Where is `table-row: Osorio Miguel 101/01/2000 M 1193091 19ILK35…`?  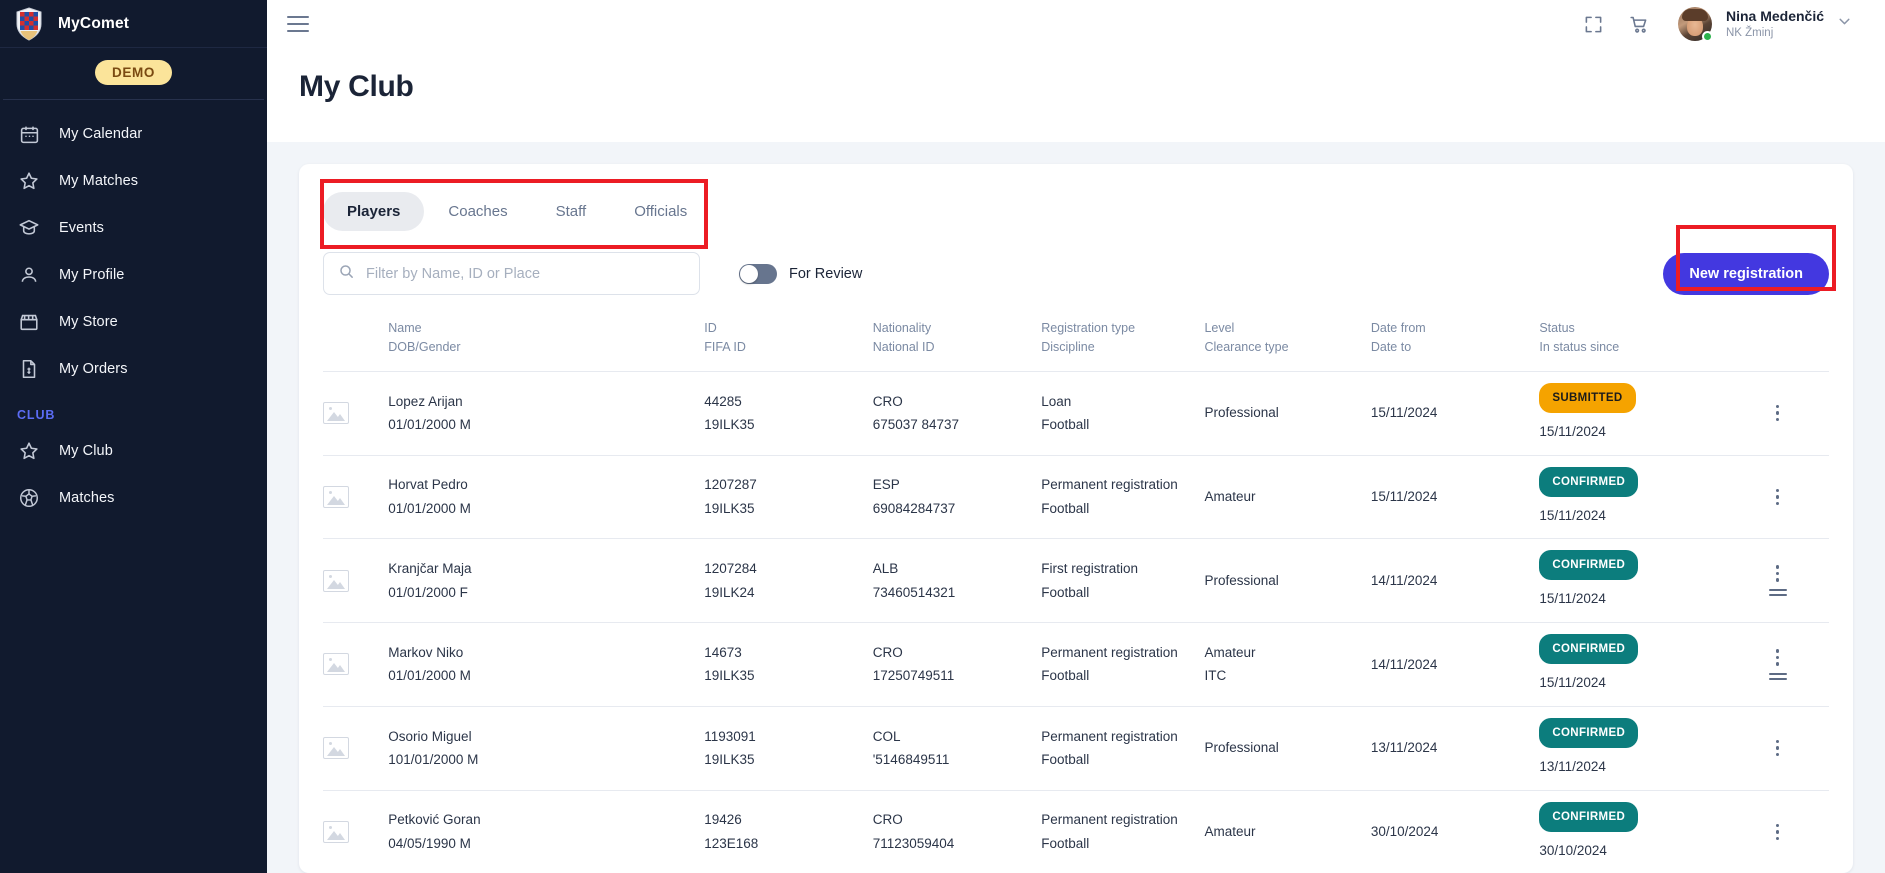 table-row: Osorio Miguel 101/01/2000 M 1193091 19ILK35… is located at coordinates (1076, 747).